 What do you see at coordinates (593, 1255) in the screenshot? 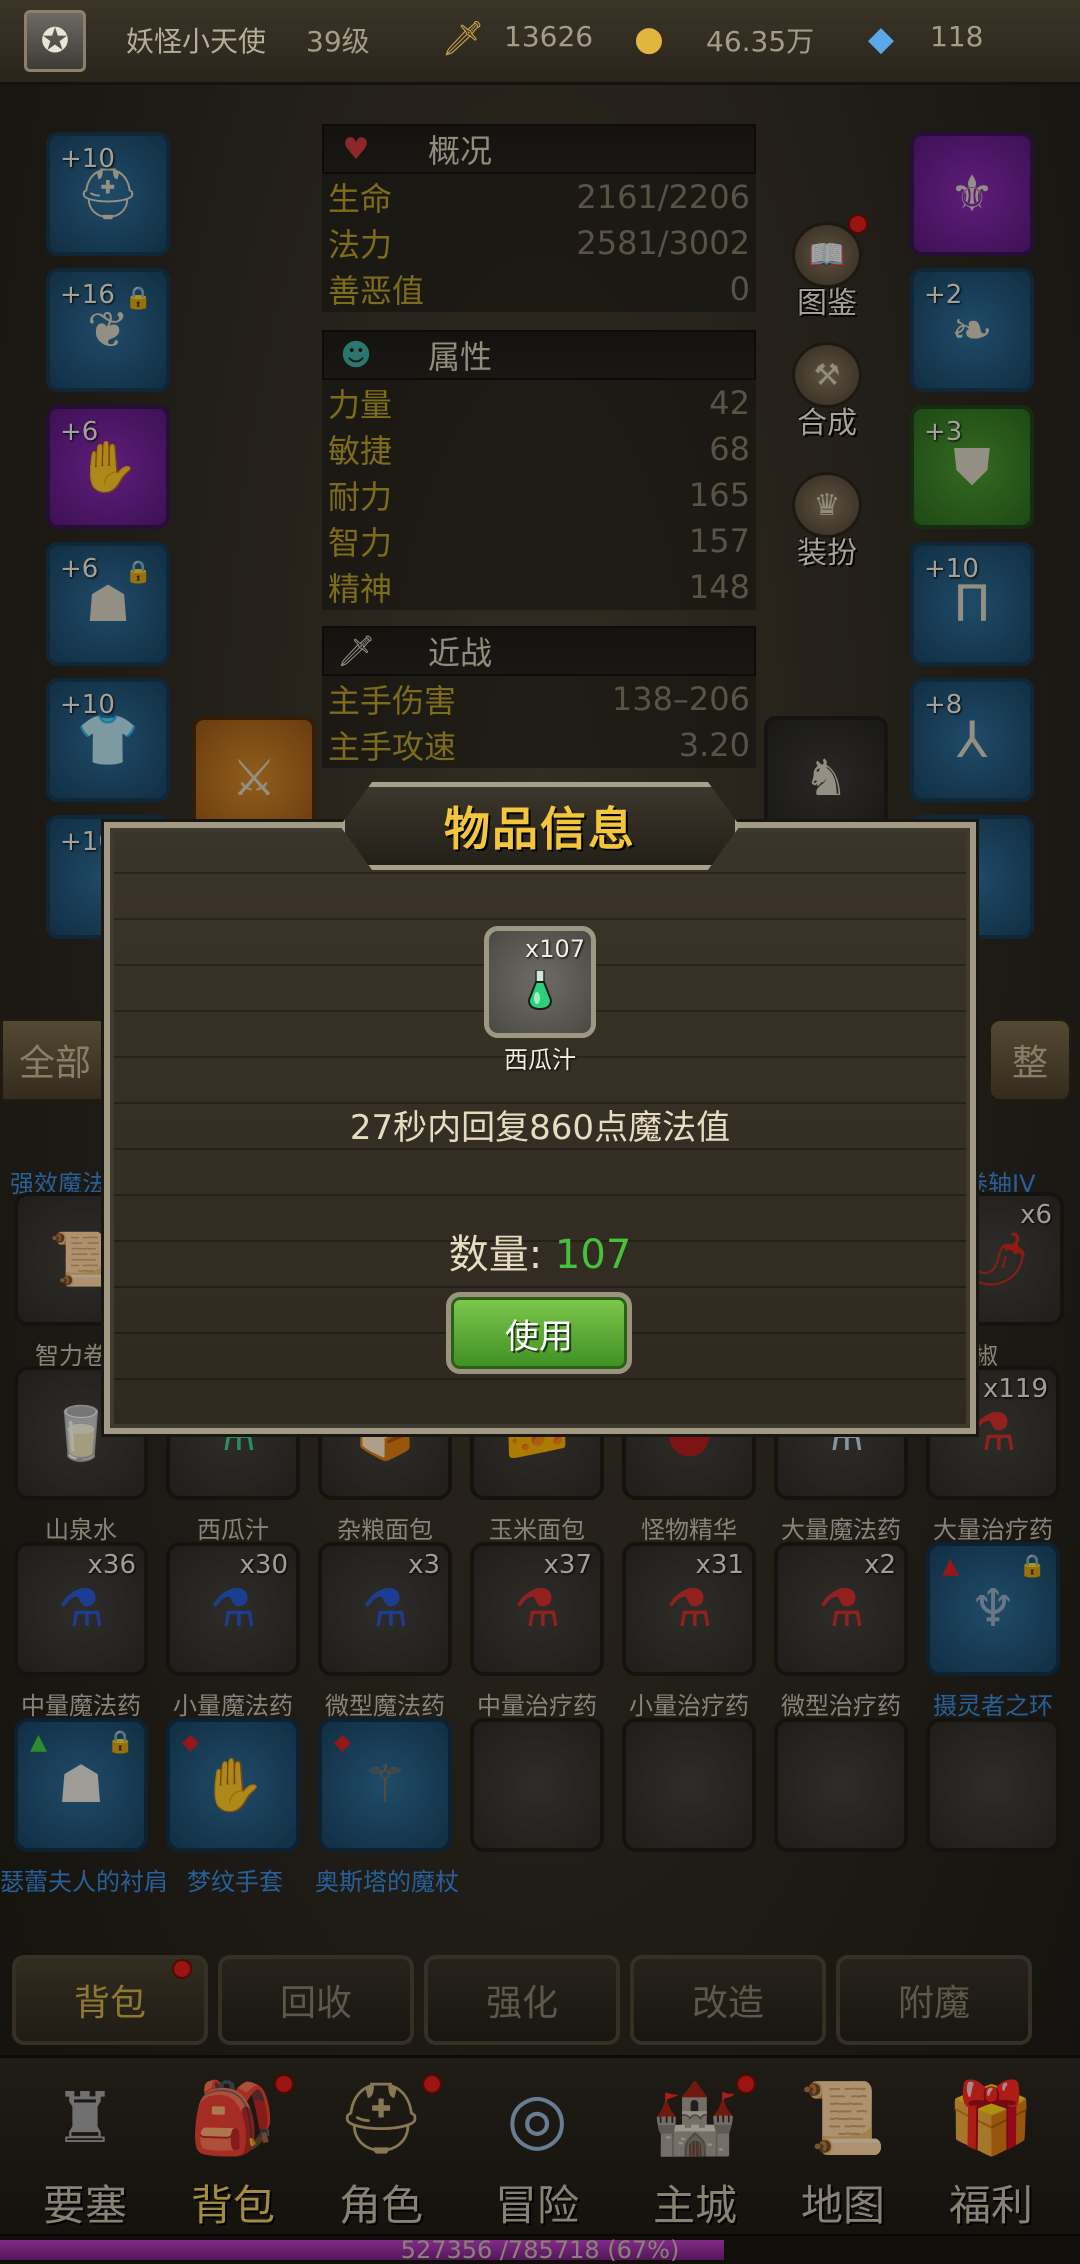
I see `quantity-value: 107` at bounding box center [593, 1255].